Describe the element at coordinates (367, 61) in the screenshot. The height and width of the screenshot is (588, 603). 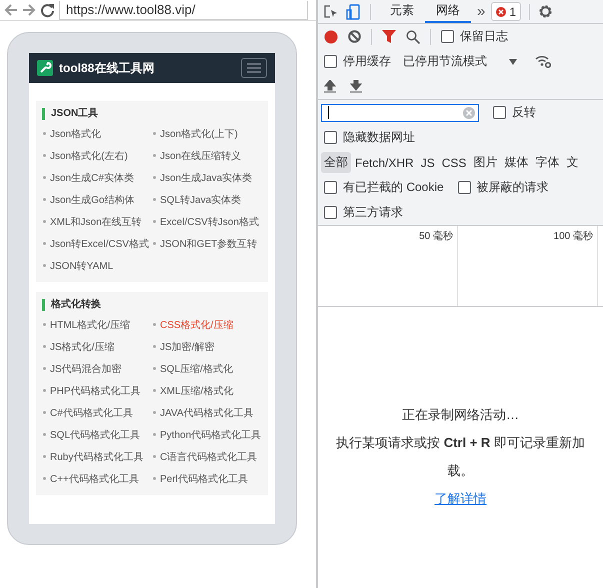
I see `checkbox-label: 停用缓存` at that location.